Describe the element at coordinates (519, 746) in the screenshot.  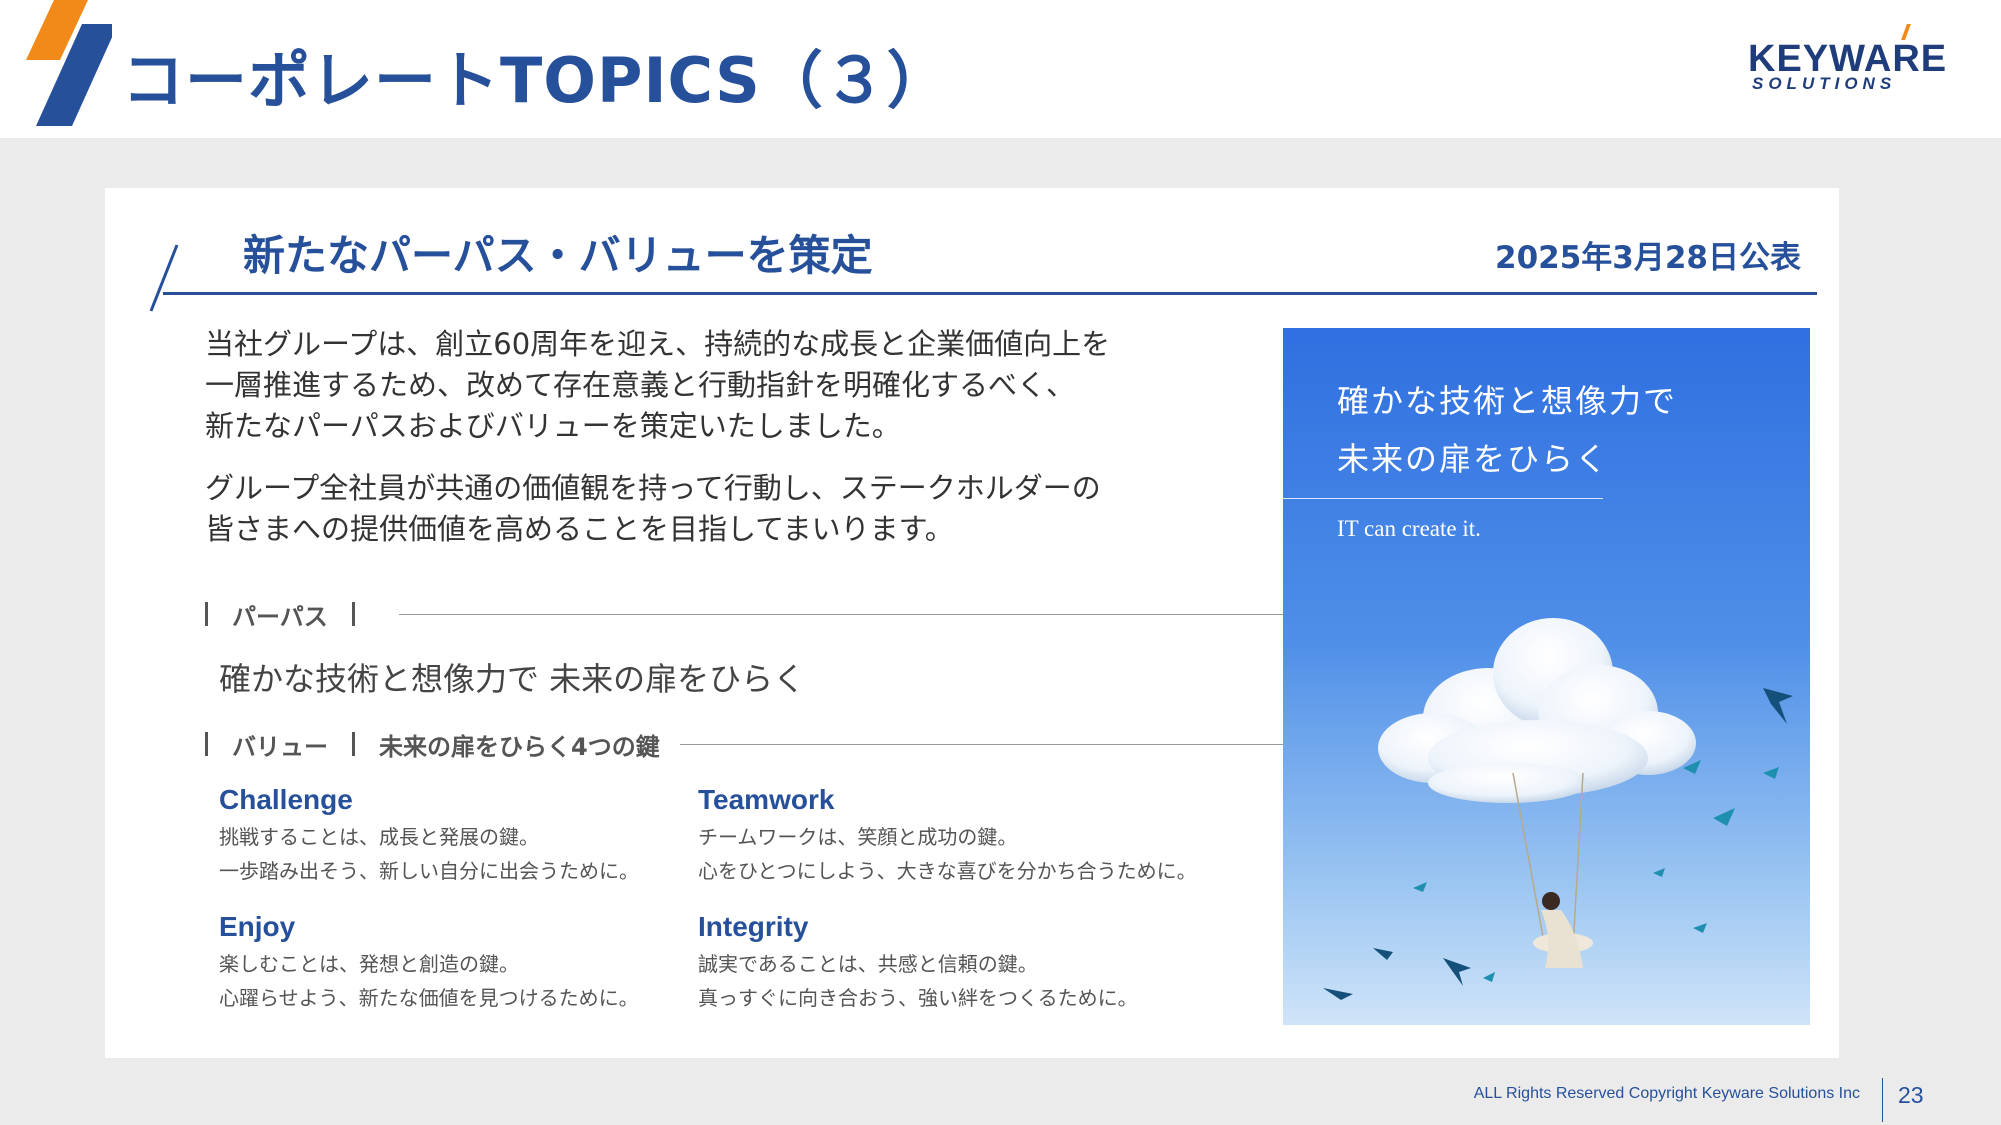
I see `values-subheading: 未来の扉をひらく4つの鍵` at that location.